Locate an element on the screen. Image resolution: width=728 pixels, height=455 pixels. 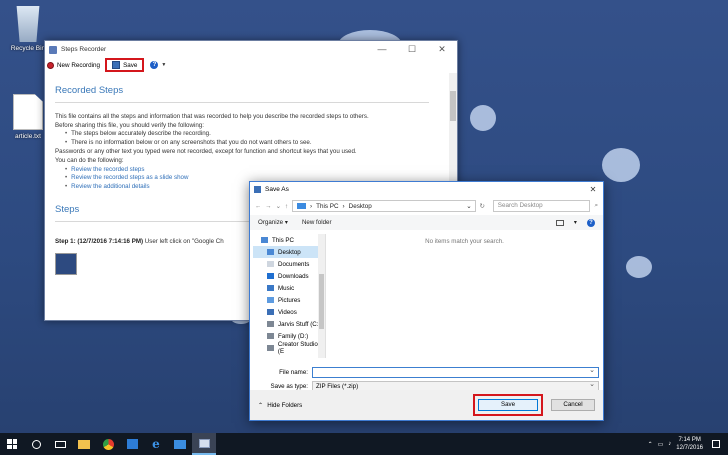
save-button-highlight: Save is located at coordinates (508, 405).